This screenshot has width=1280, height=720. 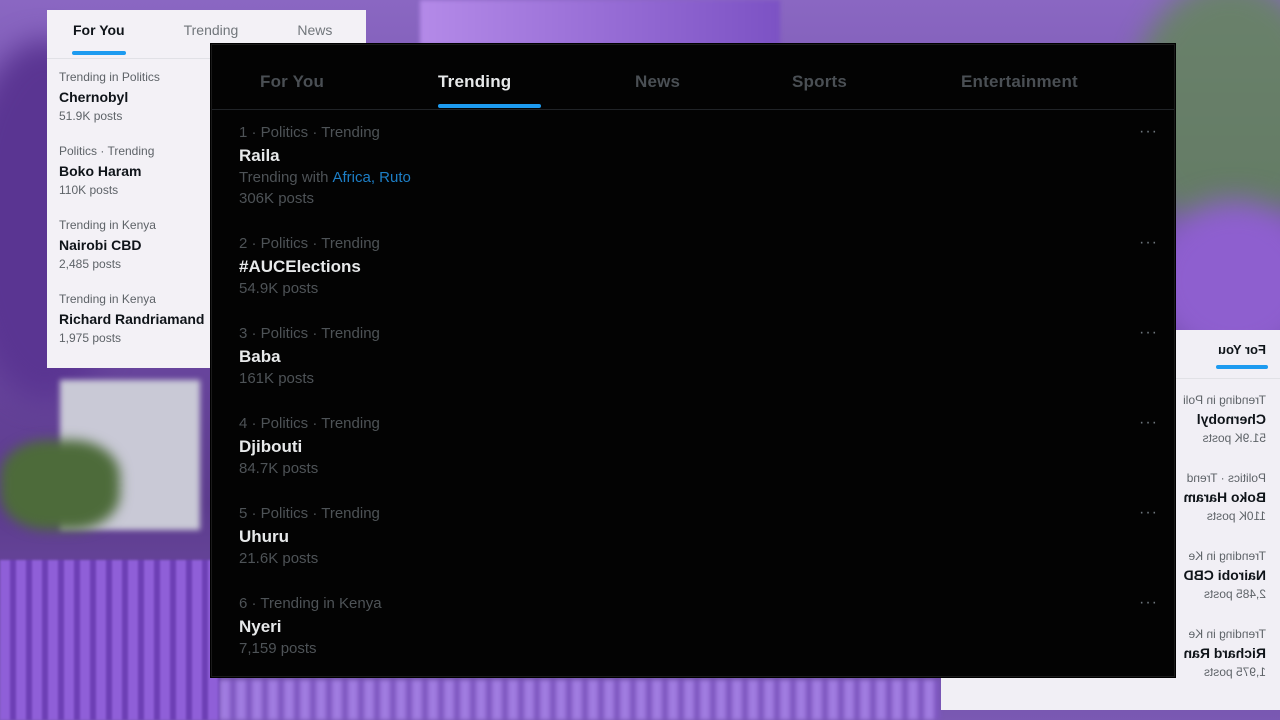 I want to click on tab-for-you: For You, so click(x=292, y=82).